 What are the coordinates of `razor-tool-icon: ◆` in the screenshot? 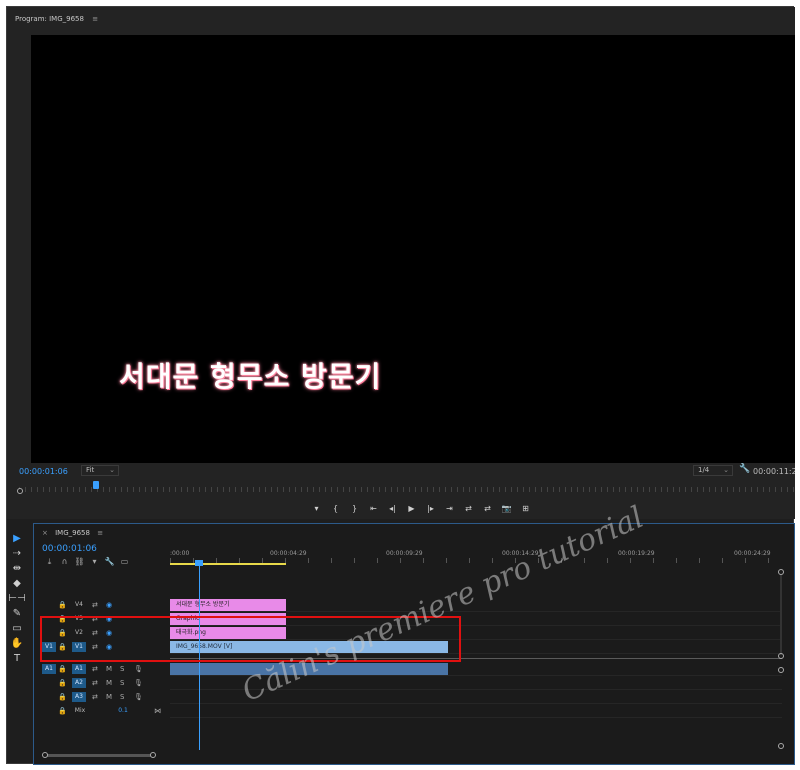 It's located at (17, 583).